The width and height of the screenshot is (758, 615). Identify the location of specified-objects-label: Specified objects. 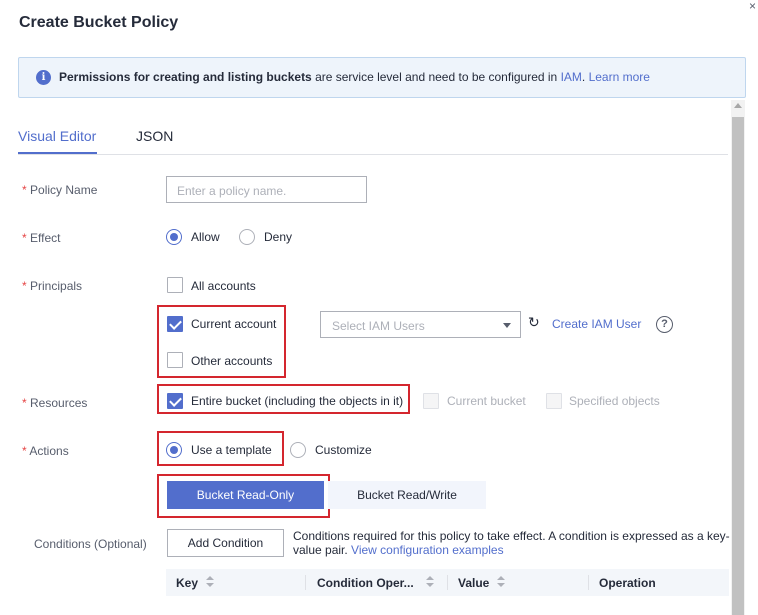
(614, 401).